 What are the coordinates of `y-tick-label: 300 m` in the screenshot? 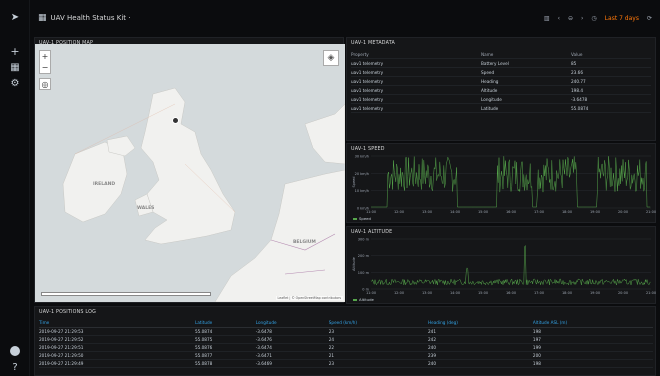 It's located at (364, 240).